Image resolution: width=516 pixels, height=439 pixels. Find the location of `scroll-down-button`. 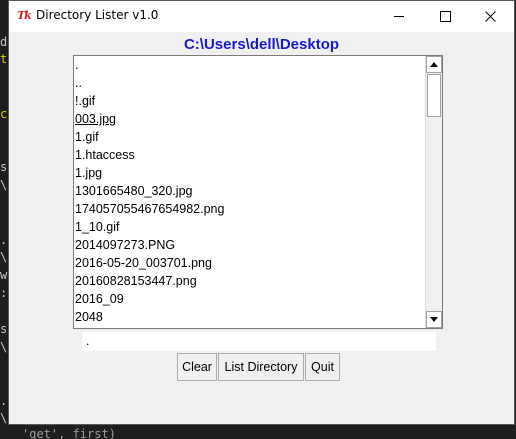

scroll-down-button is located at coordinates (434, 319).